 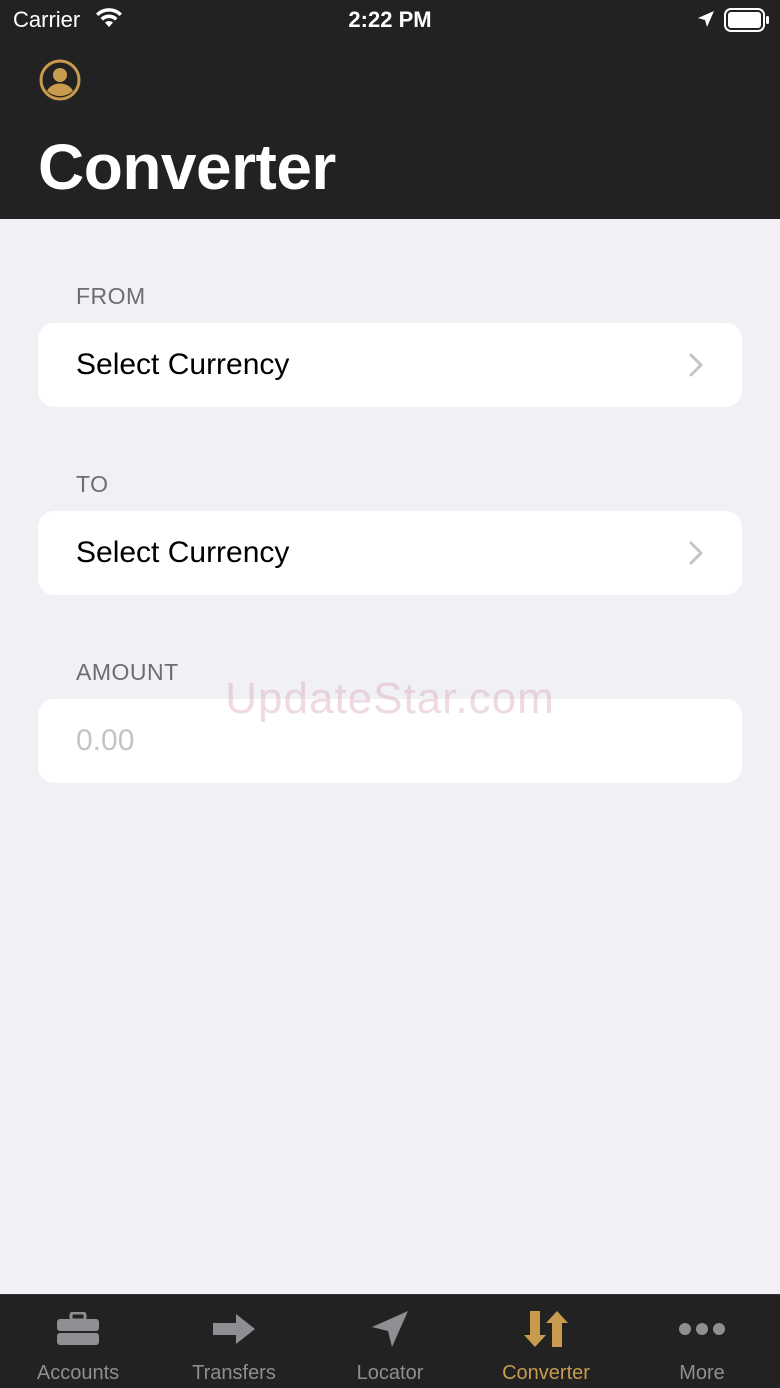 What do you see at coordinates (546, 1373) in the screenshot?
I see `tab-label: Converter` at bounding box center [546, 1373].